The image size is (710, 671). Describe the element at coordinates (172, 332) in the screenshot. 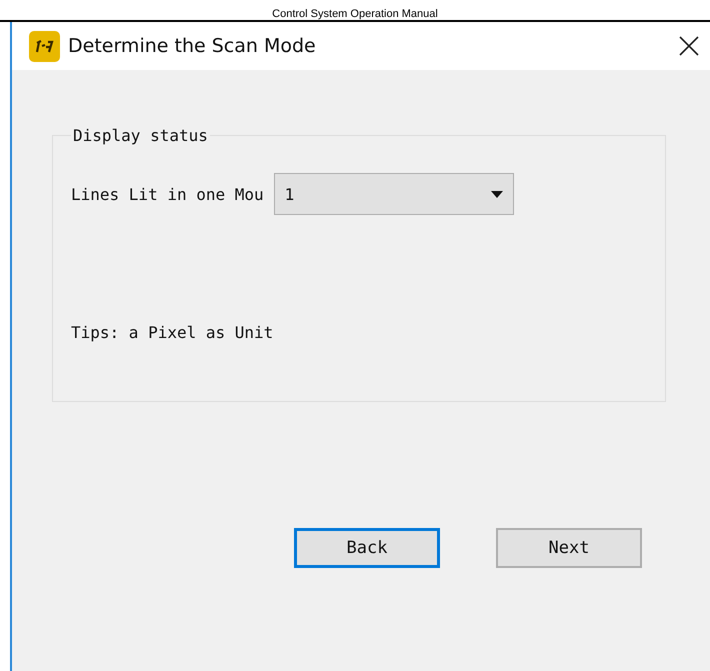

I see `tip-text: Tips: a Pixel as Unit` at that location.